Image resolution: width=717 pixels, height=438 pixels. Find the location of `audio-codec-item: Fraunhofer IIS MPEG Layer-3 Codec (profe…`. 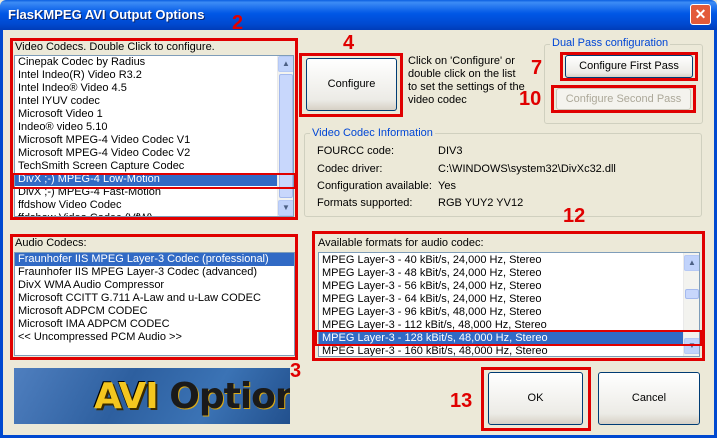

audio-codec-item: Fraunhofer IIS MPEG Layer-3 Codec (profe… is located at coordinates (154, 259).